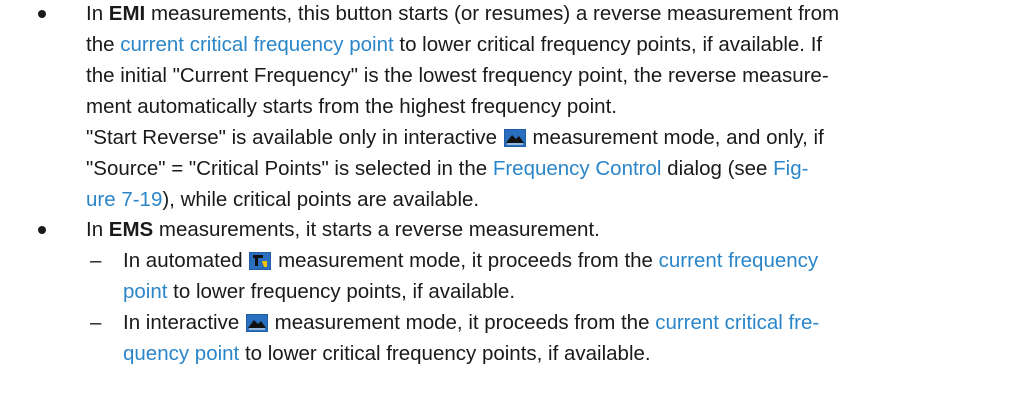 The width and height of the screenshot is (1034, 411). Describe the element at coordinates (131, 229) in the screenshot. I see `ems-term: EMS` at that location.